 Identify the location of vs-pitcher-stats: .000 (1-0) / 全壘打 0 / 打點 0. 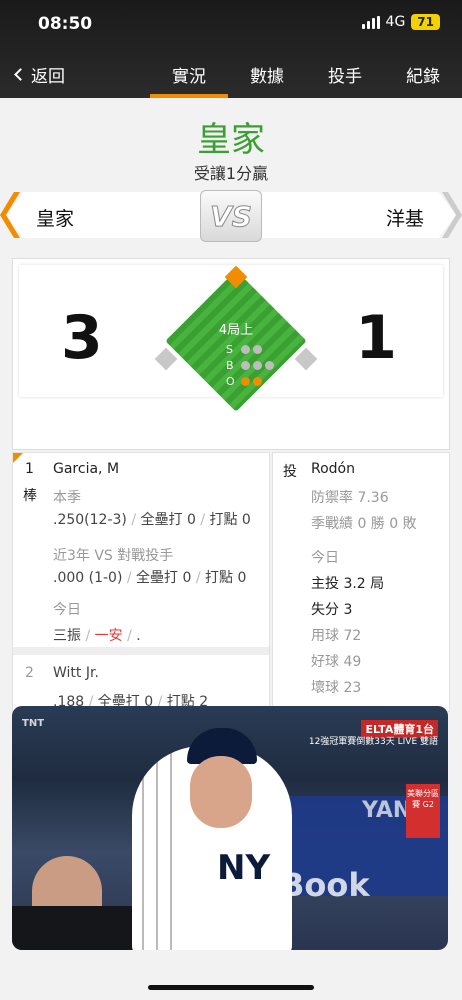
(150, 578).